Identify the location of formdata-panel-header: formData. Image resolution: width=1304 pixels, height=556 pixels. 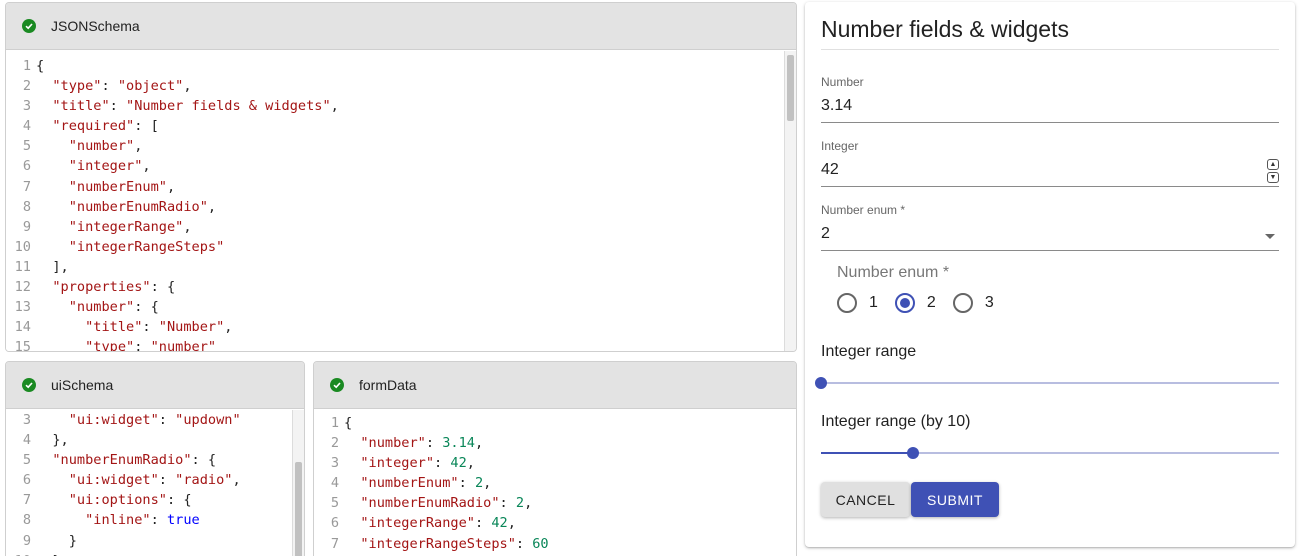
(555, 385).